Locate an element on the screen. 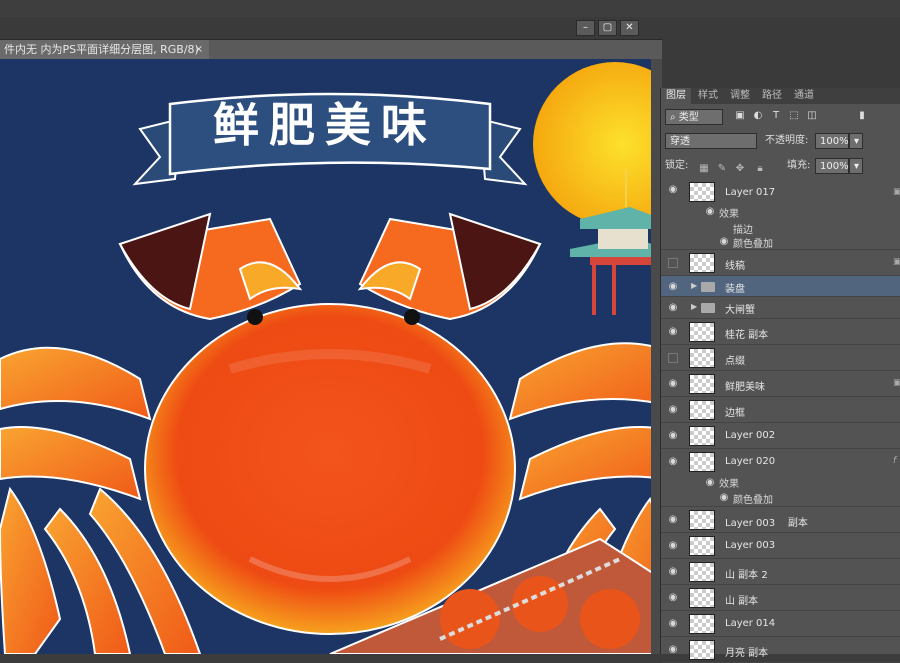  filter-toggle-icon: ▮ is located at coordinates (862, 116).